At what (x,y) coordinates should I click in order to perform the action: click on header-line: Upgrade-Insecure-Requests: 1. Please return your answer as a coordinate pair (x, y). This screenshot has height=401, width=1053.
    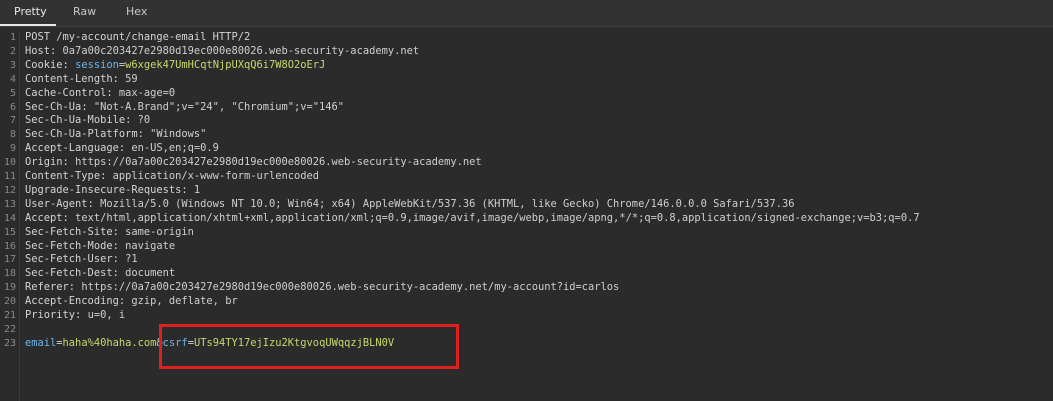
    Looking at the image, I should click on (112, 191).